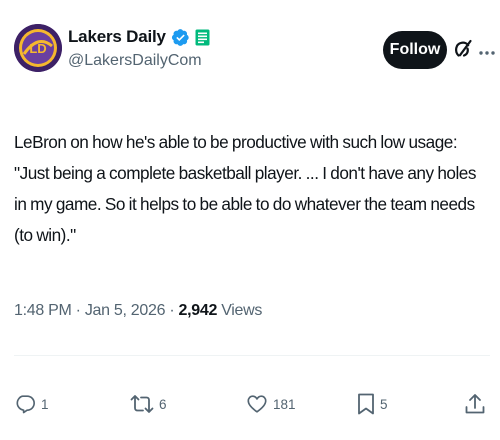  I want to click on name-row: Lakers Daily, so click(139, 37).